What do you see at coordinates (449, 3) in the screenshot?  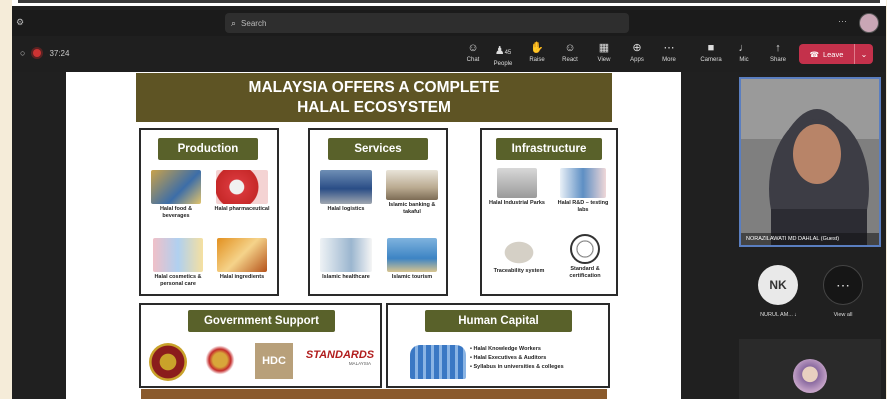 I see `window-top-strip` at bounding box center [449, 3].